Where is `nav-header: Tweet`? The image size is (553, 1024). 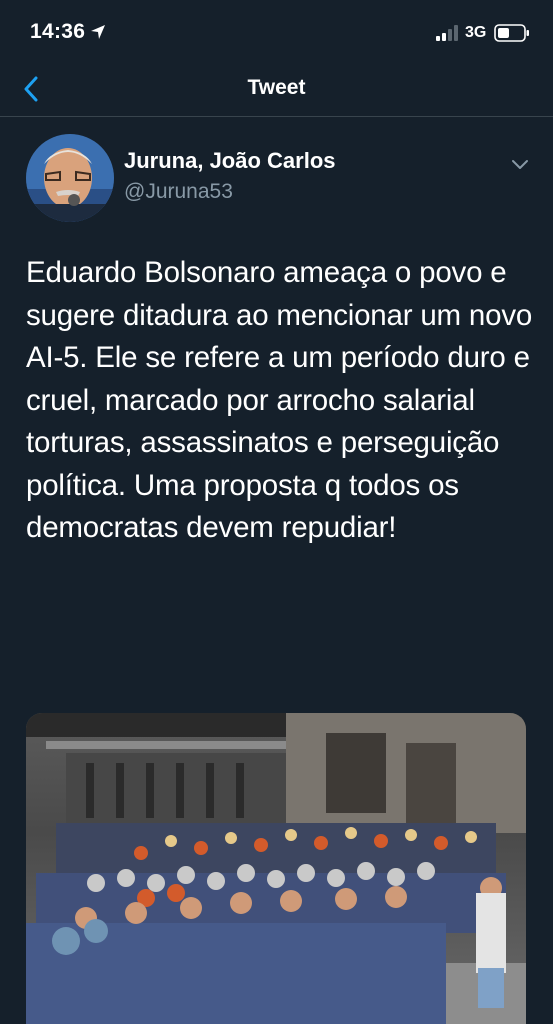
nav-header: Tweet is located at coordinates (276, 90).